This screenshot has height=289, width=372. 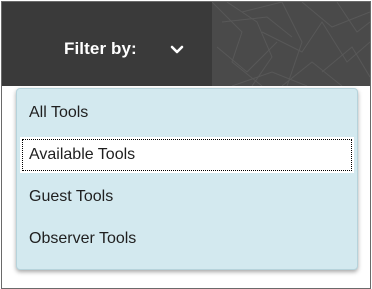 What do you see at coordinates (83, 238) in the screenshot?
I see `menu-item-label: Observer Tools` at bounding box center [83, 238].